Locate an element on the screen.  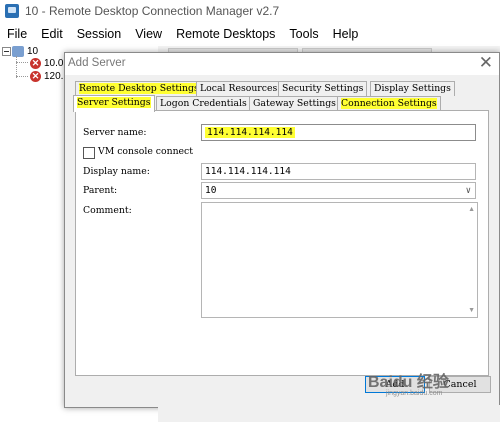
collapse-icon is located at coordinates (6, 51).